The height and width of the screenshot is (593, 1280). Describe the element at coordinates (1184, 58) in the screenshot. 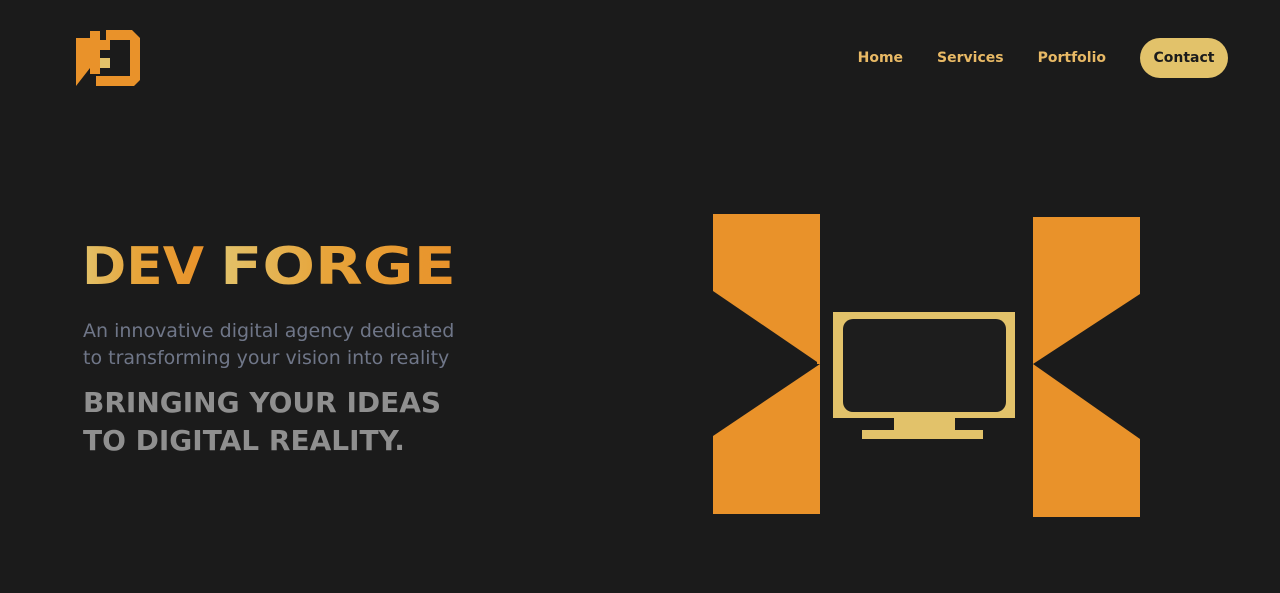

I see `contact-button: Contact` at that location.